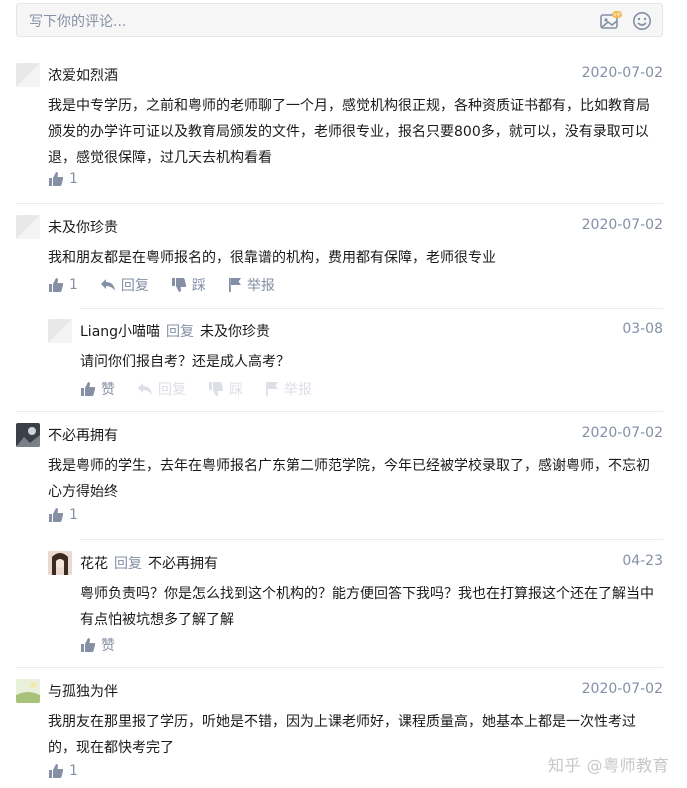  Describe the element at coordinates (272, 258) in the screenshot. I see `comment-text: 我和朋友都是在粤师报名的，很靠谱的机构，费用都有保障，老师很专业` at that location.